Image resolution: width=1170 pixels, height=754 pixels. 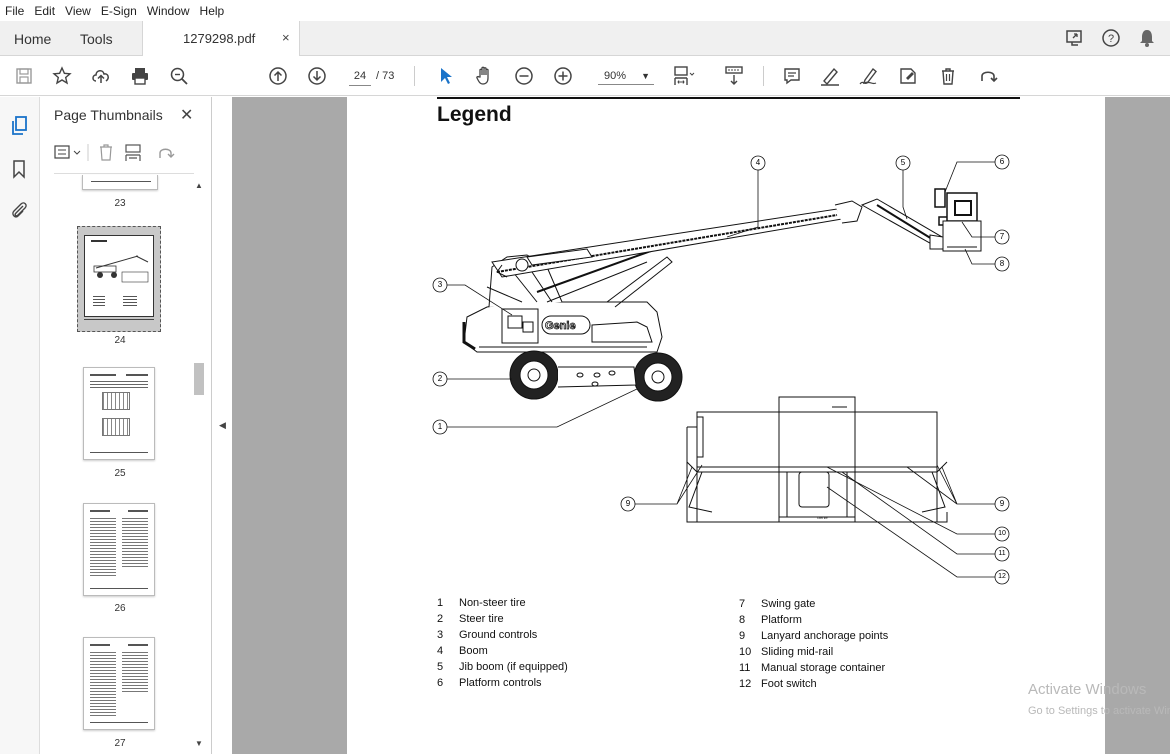 I want to click on page-total: / 73, so click(x=385, y=76).